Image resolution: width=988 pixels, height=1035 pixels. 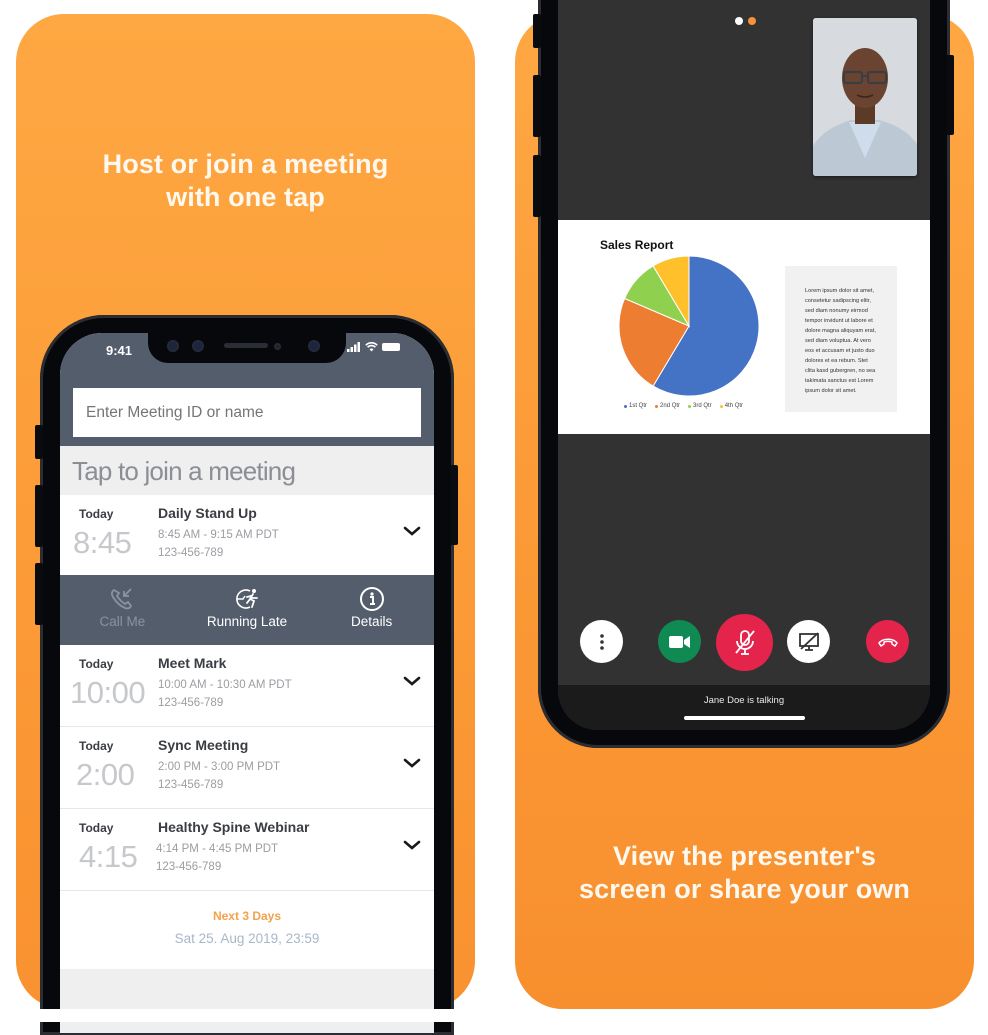 I want to click on participant-video, so click(x=865, y=97).